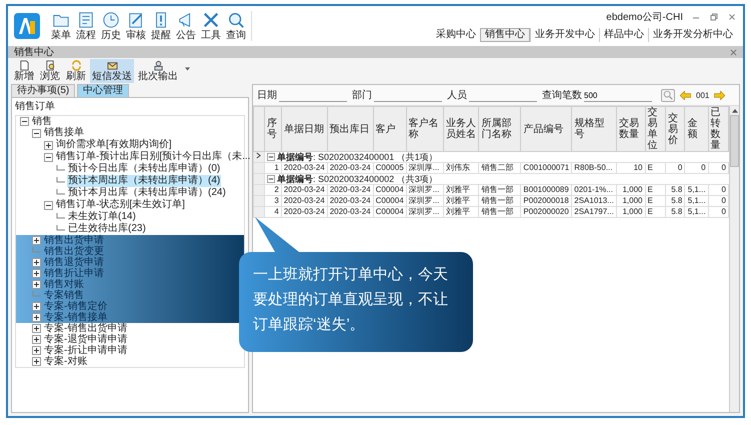 Image resolution: width=751 pixels, height=425 pixels. What do you see at coordinates (86, 26) in the screenshot?
I see `toolbar-button: 流程` at bounding box center [86, 26].